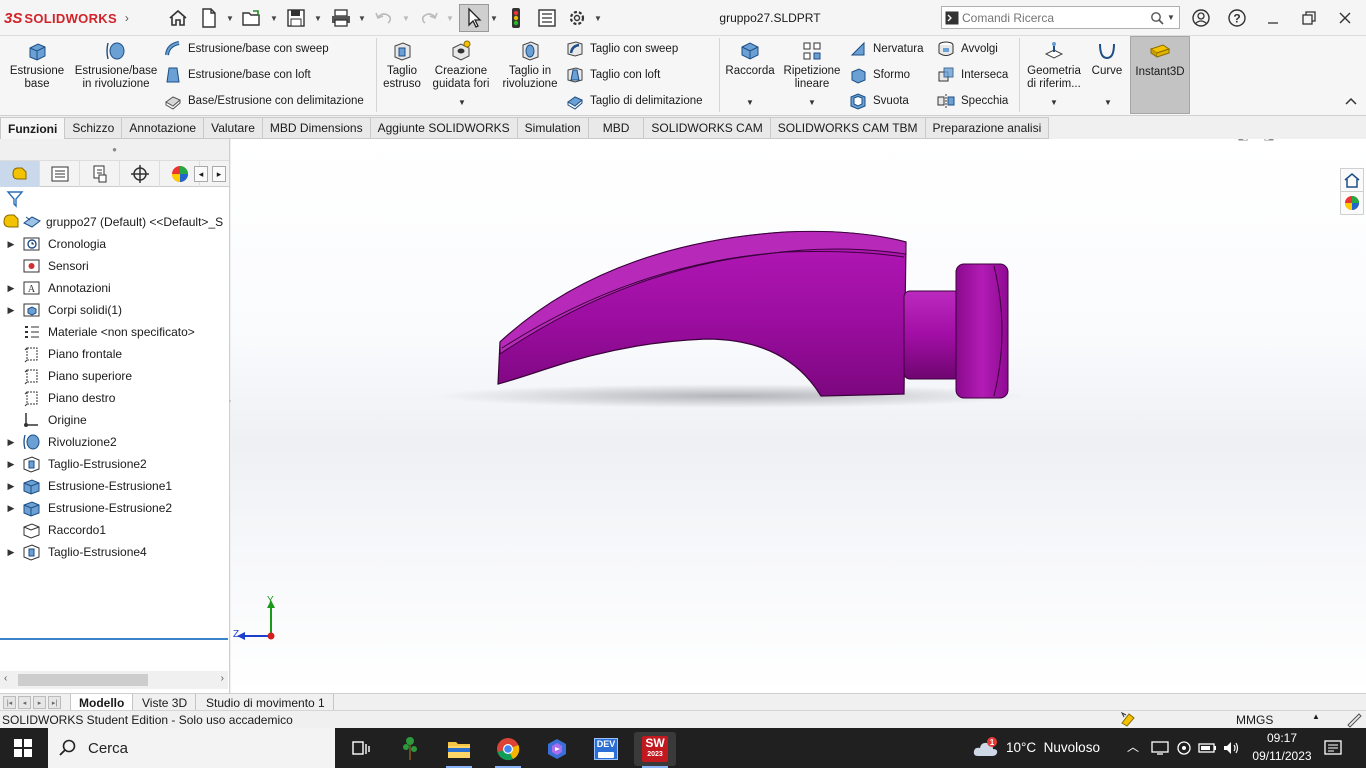  What do you see at coordinates (1333, 749) in the screenshot?
I see `notifications-icon` at bounding box center [1333, 749].